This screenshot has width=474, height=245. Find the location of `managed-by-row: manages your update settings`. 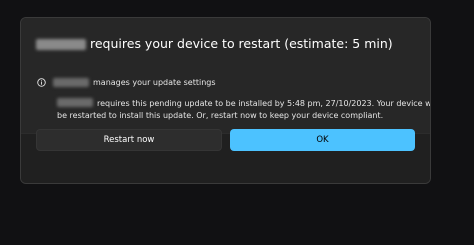

managed-by-row: manages your update settings is located at coordinates (126, 82).